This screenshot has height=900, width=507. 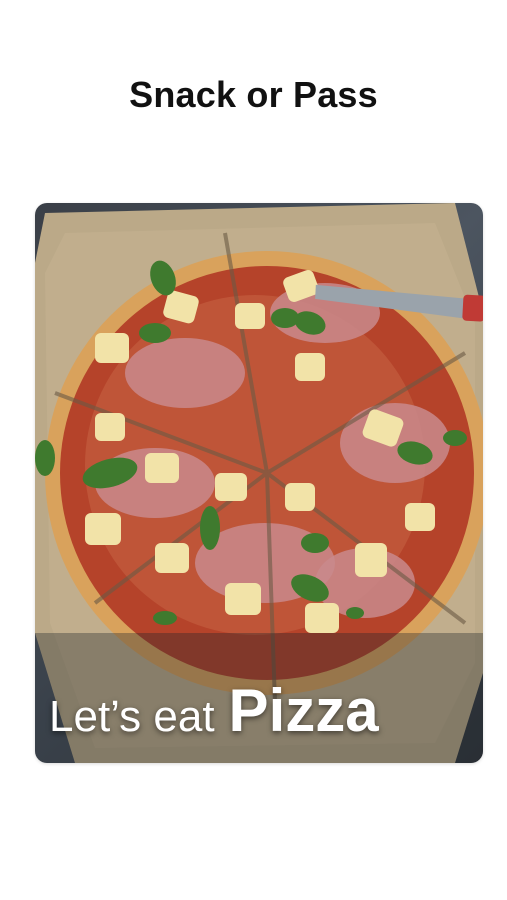 What do you see at coordinates (253, 94) in the screenshot?
I see `page-title: Snack or Pass` at bounding box center [253, 94].